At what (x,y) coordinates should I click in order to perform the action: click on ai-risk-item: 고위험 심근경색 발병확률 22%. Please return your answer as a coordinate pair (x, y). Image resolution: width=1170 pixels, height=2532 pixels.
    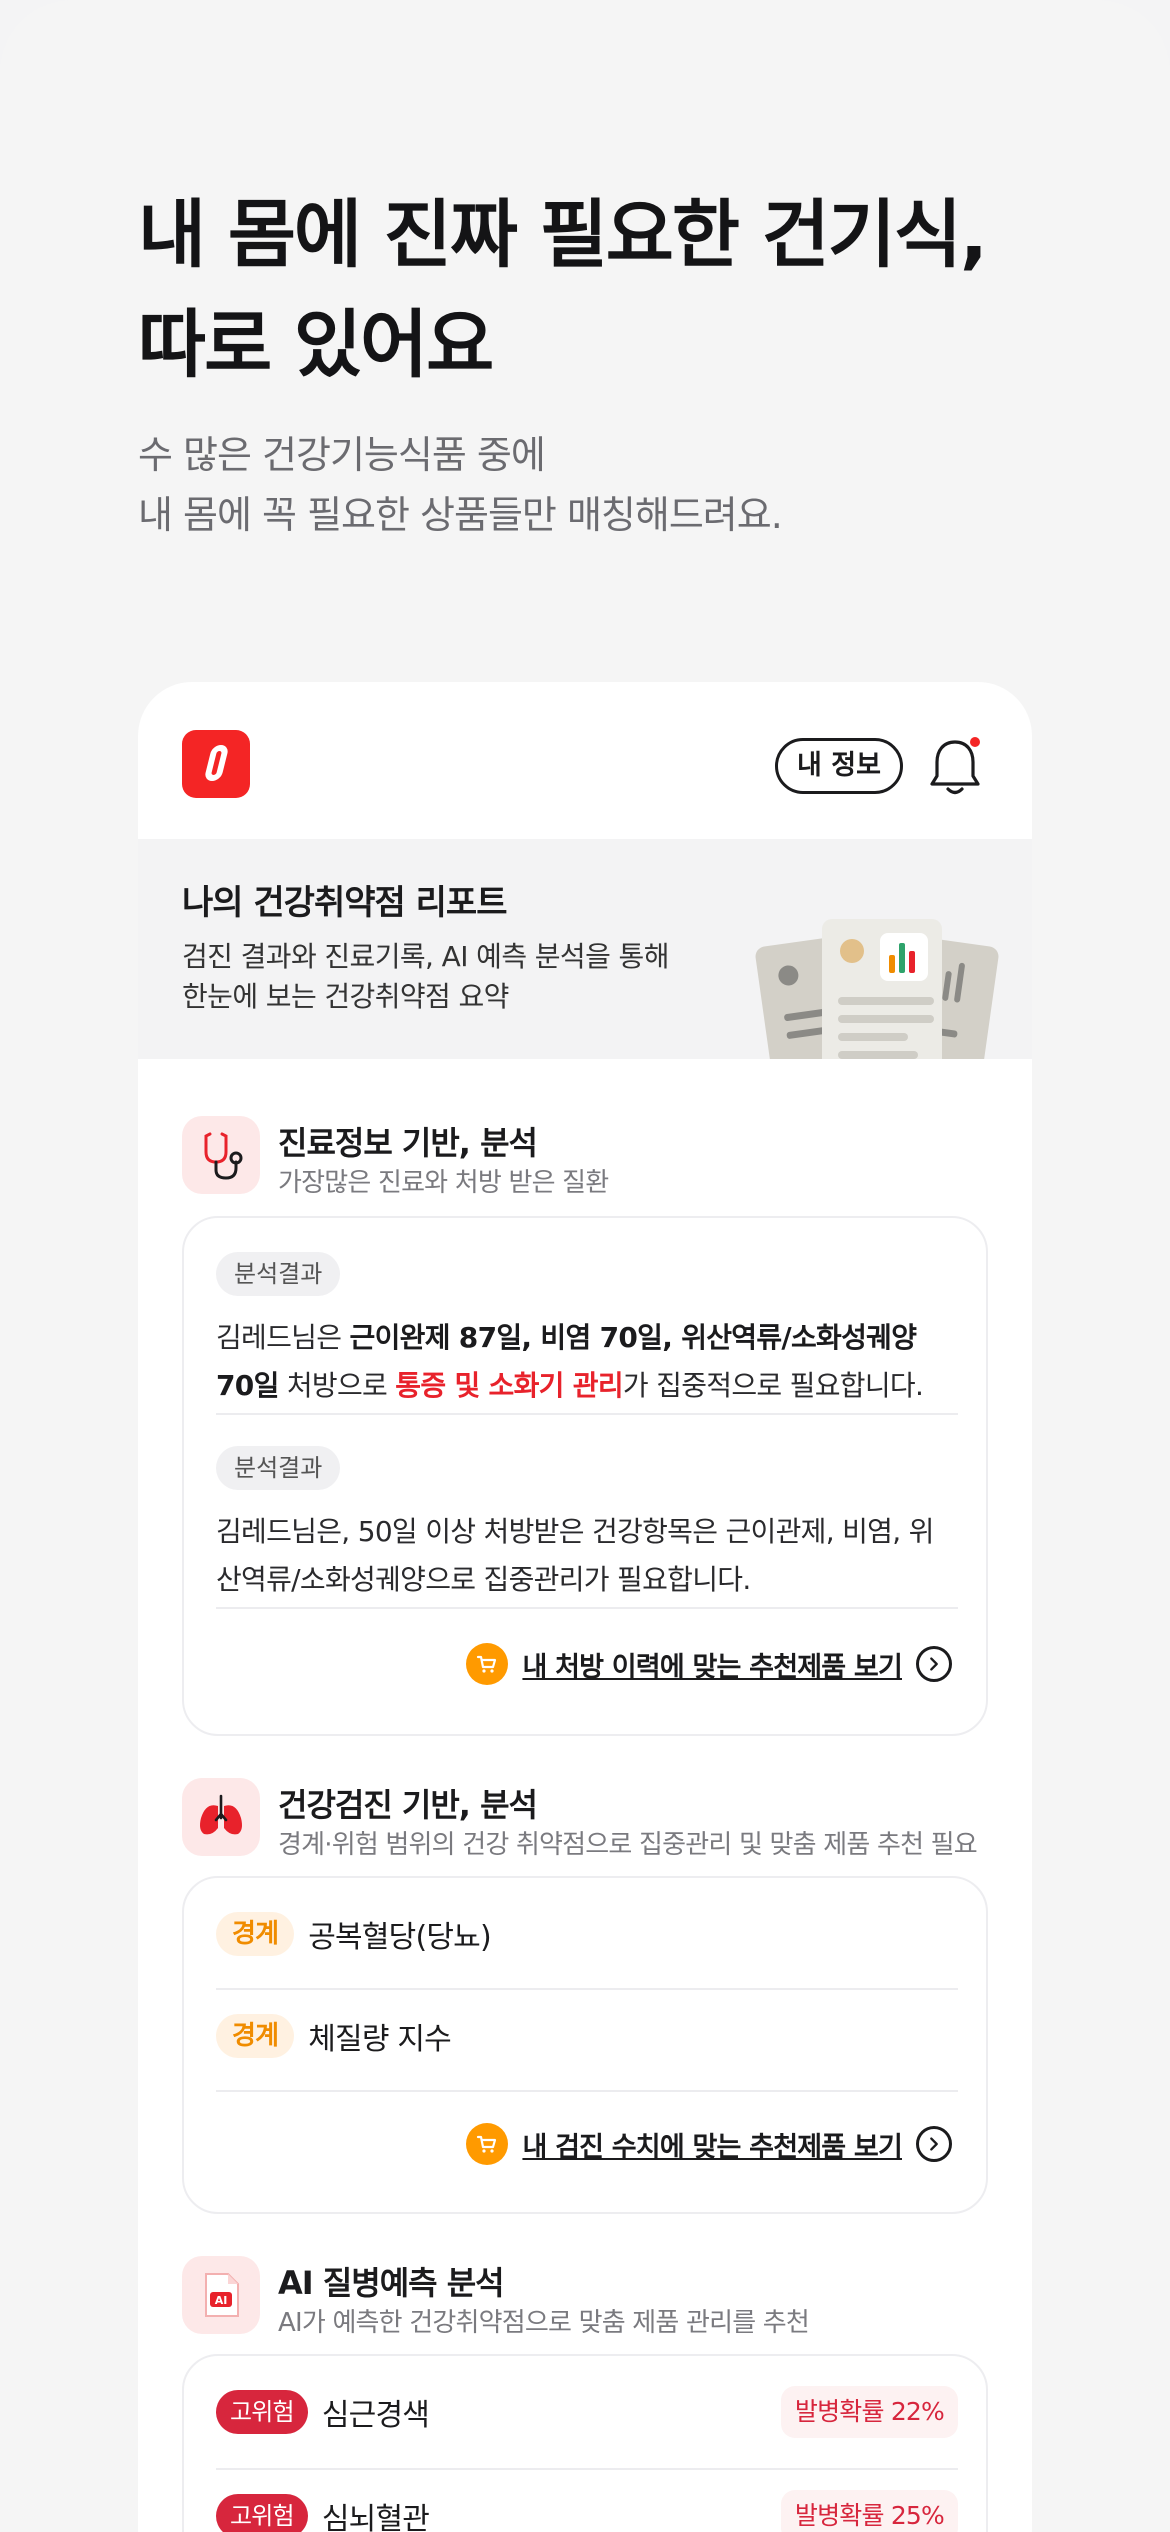
    Looking at the image, I should click on (587, 2412).